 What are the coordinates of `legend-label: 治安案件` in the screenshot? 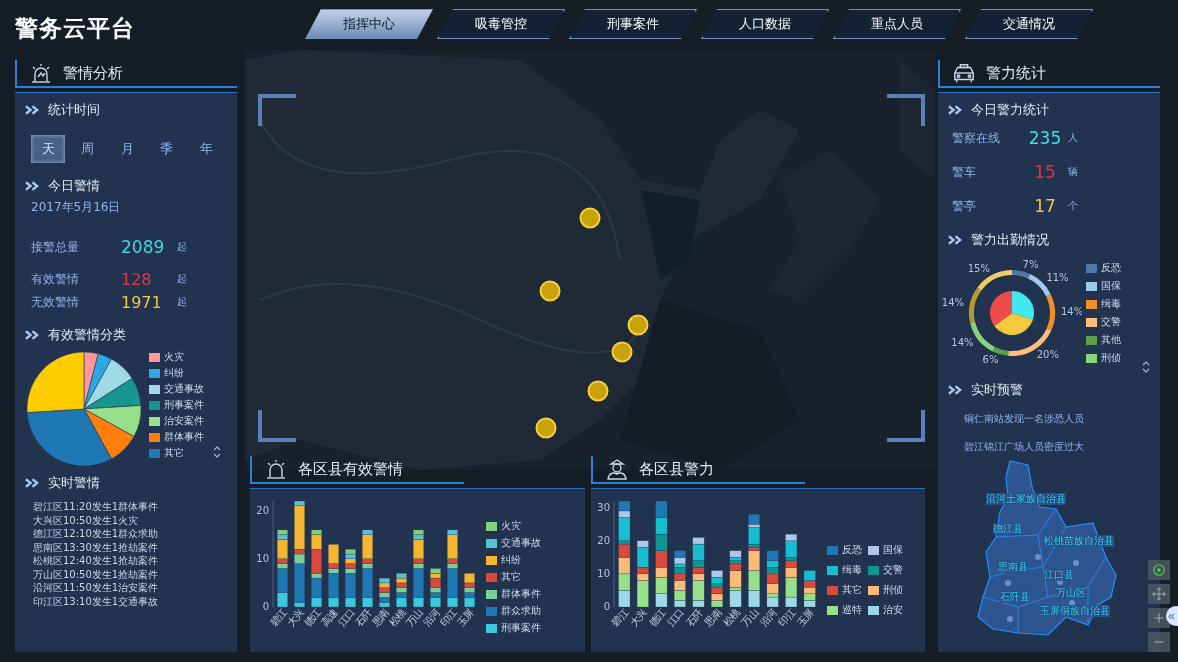 It's located at (184, 421).